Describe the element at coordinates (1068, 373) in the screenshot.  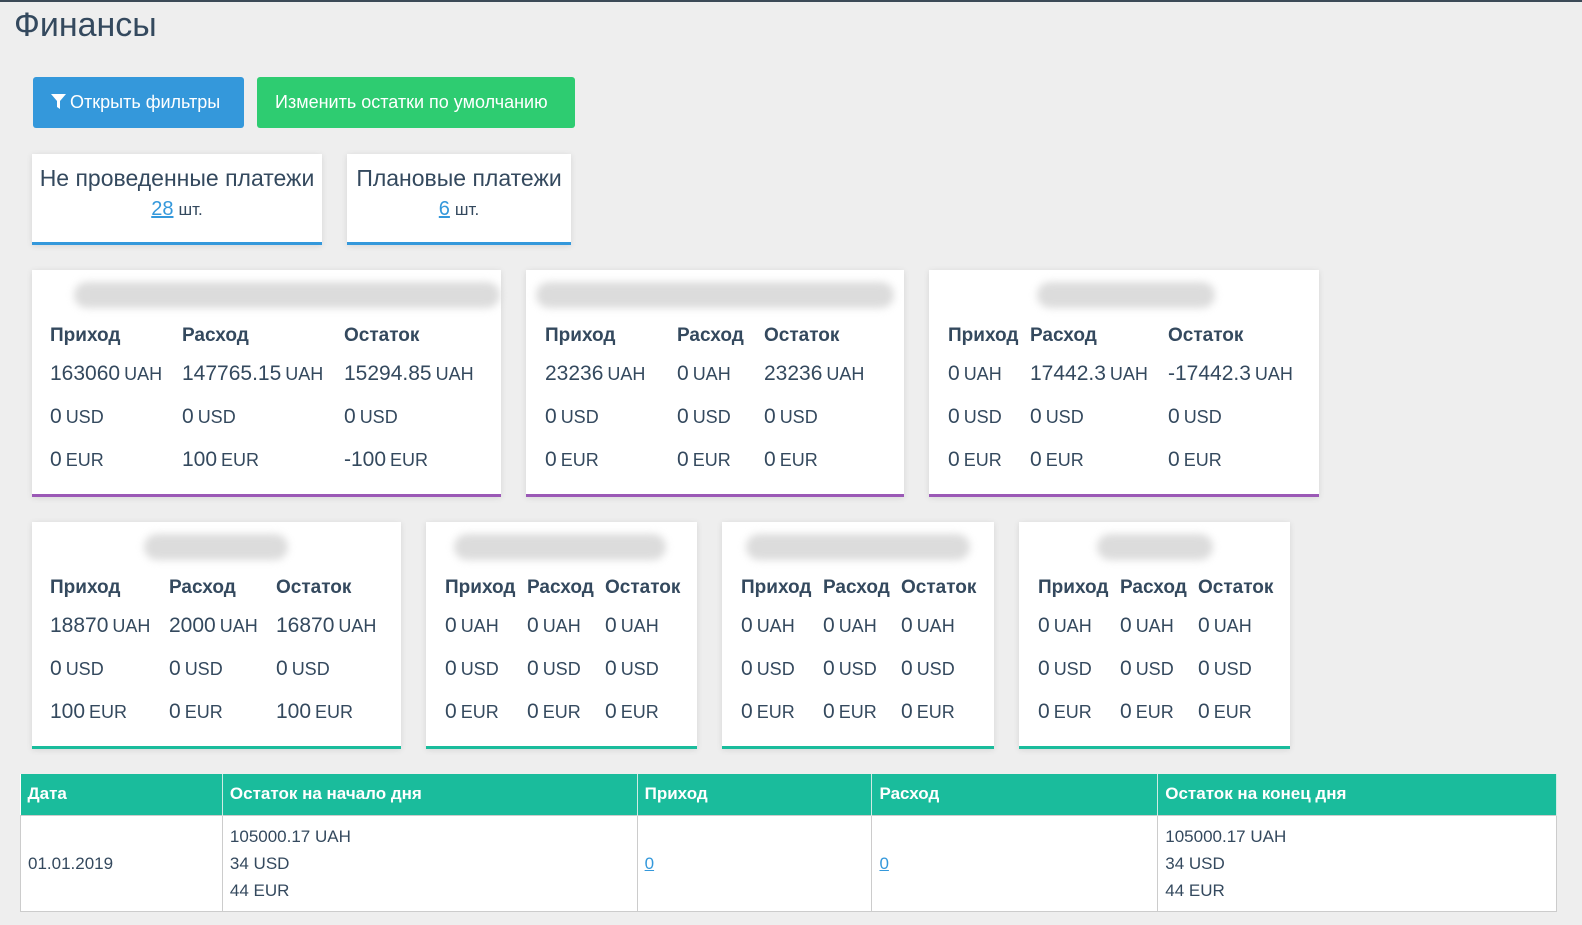
I see `amount: 17442.3` at that location.